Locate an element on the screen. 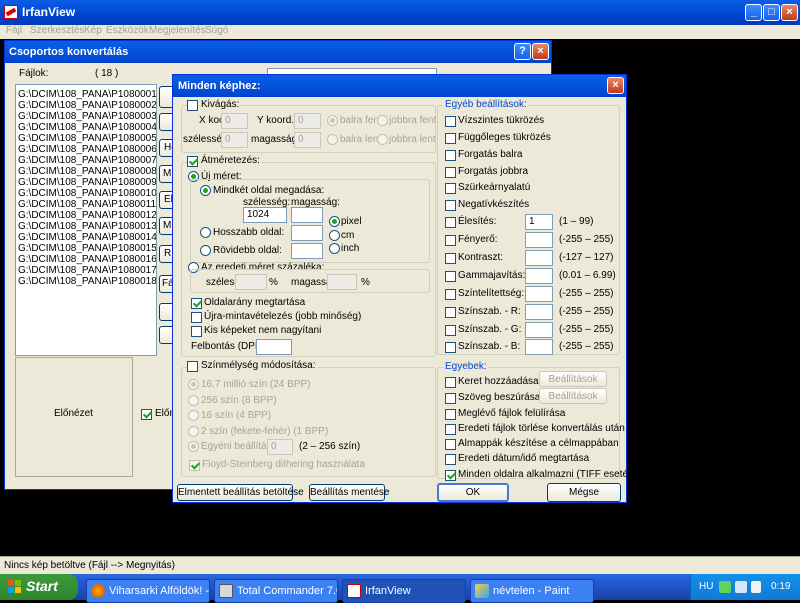 The image size is (800, 603). menu-tools: Eszközök is located at coordinates (127, 30).